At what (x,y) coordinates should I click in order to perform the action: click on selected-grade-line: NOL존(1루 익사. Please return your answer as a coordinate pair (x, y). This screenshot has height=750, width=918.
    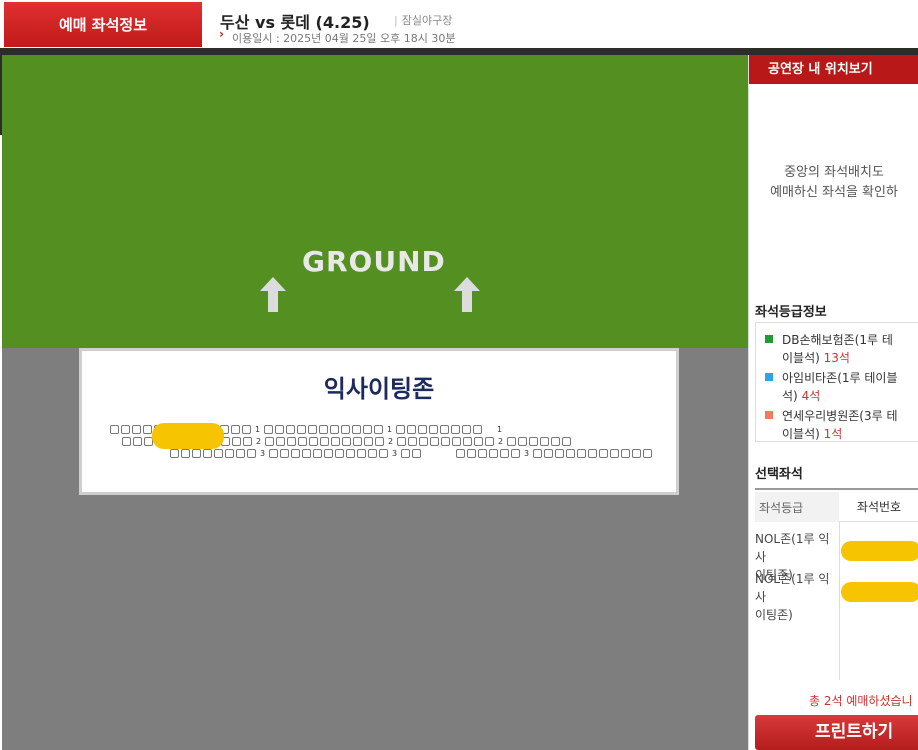
    Looking at the image, I should click on (792, 588).